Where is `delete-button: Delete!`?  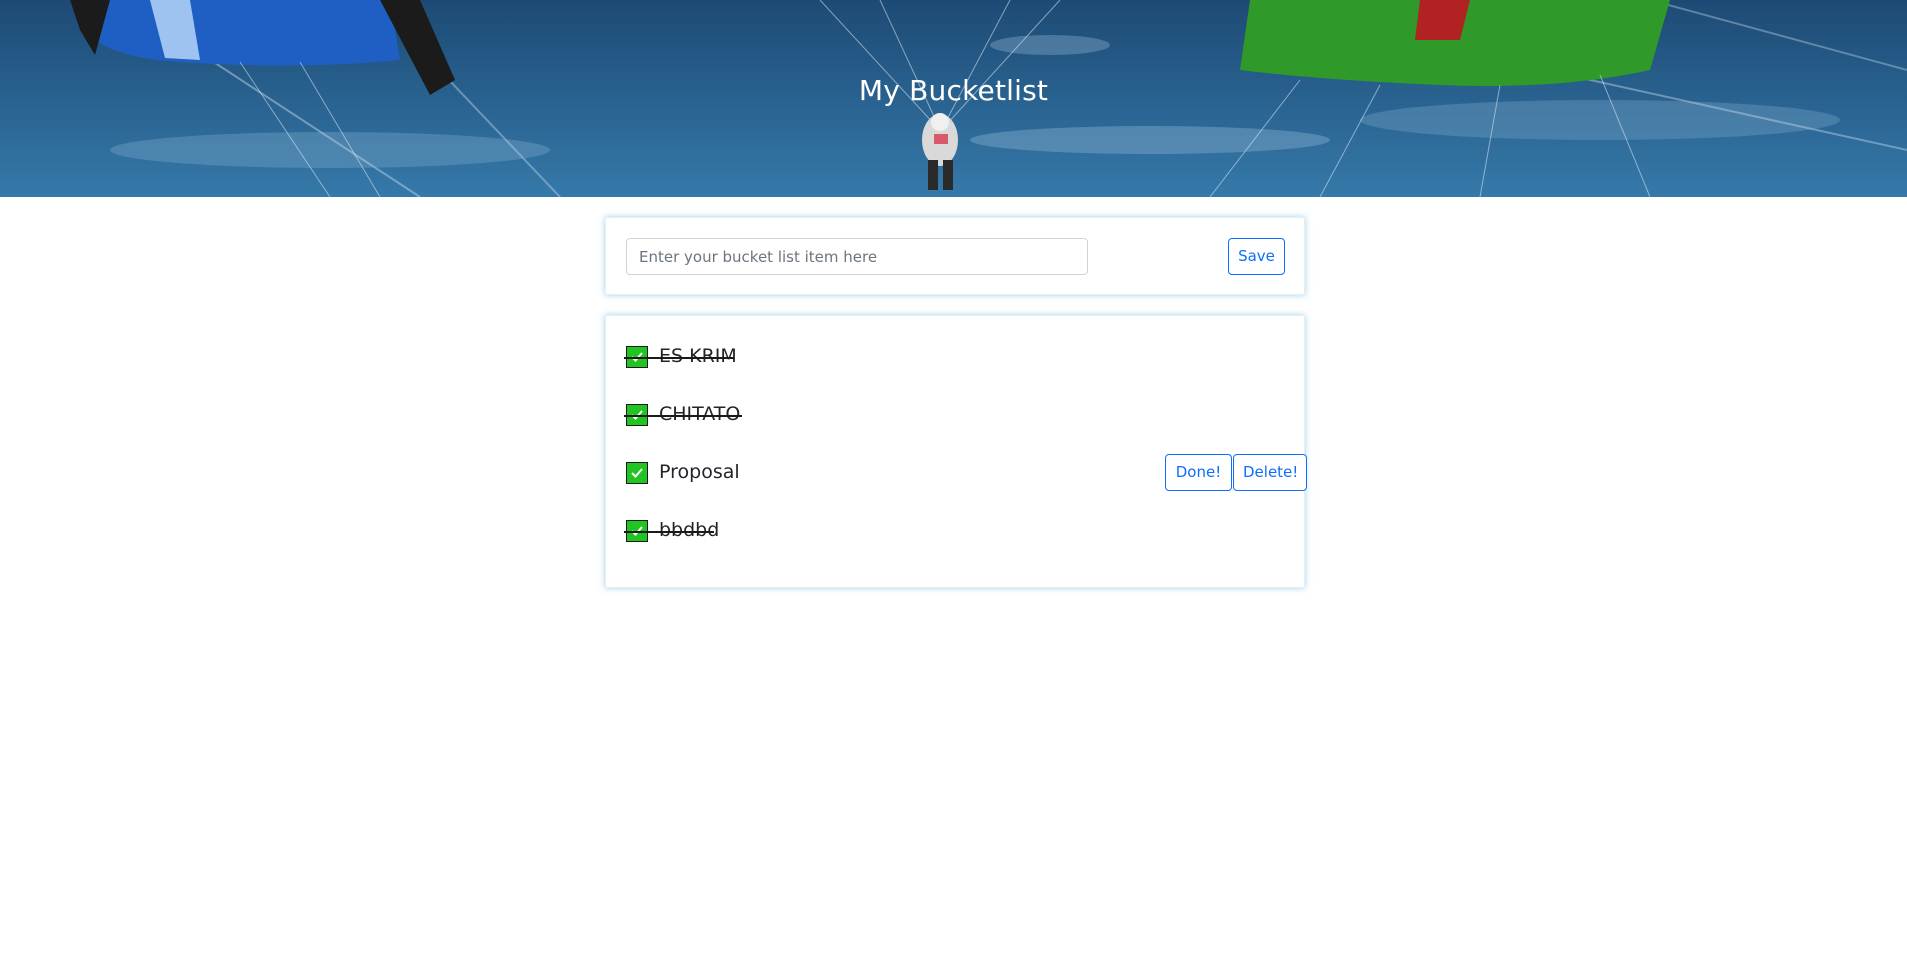 delete-button: Delete! is located at coordinates (1270, 472).